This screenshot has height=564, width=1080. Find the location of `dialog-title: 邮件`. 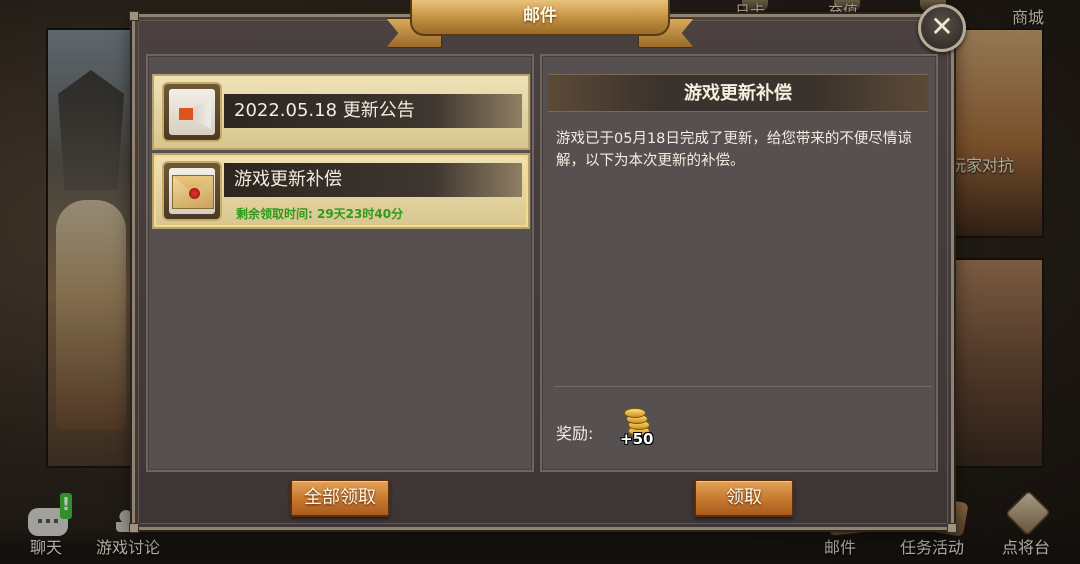

dialog-title: 邮件 is located at coordinates (540, 18).